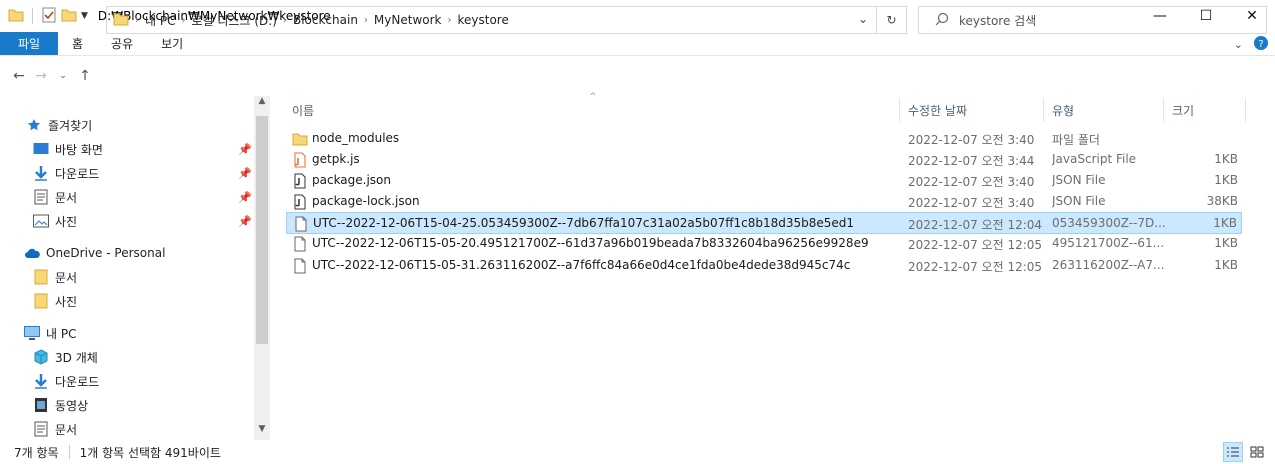 Image resolution: width=1275 pixels, height=464 pixels. Describe the element at coordinates (70, 125) in the screenshot. I see `nav-item-label: 즐겨찾기` at that location.